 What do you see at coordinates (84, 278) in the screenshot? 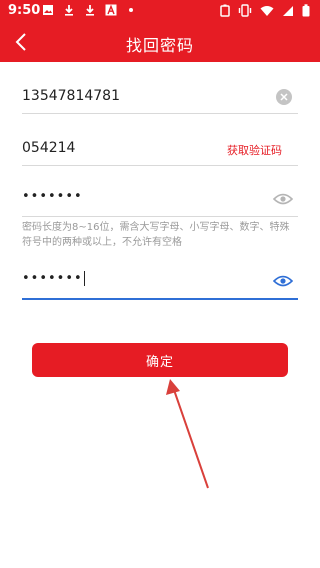
I see `text-caret` at bounding box center [84, 278].